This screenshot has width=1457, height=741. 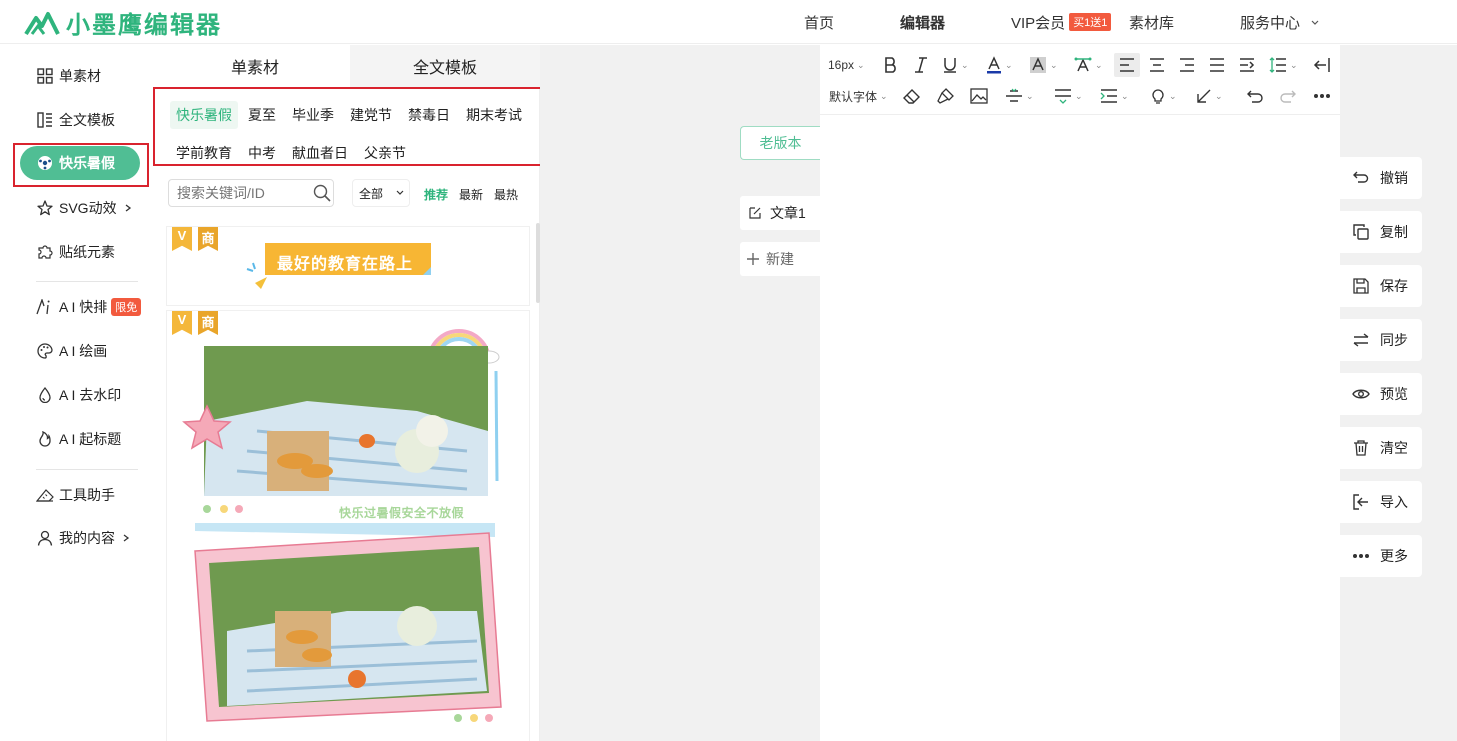 I want to click on text-effect-button: ⌄, so click(x=1088, y=65).